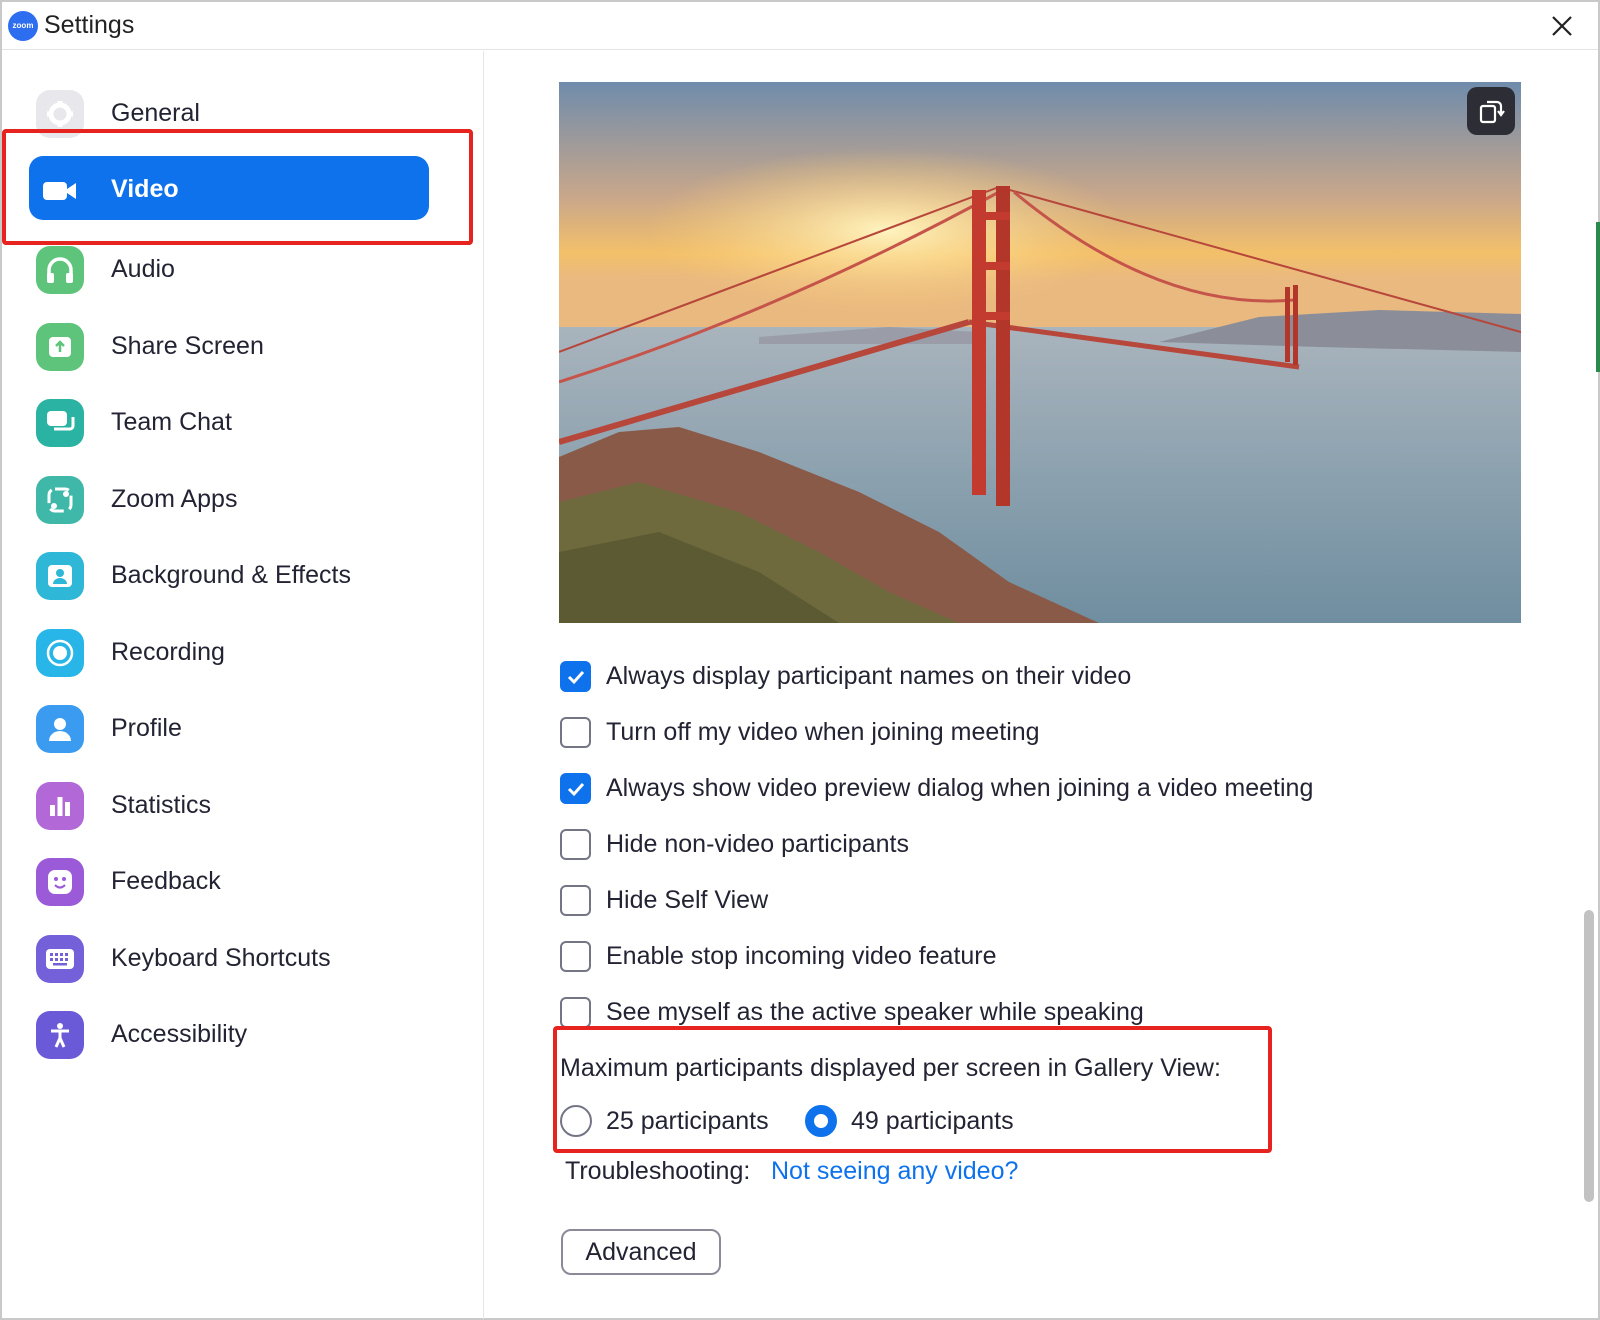 This screenshot has width=1600, height=1320. Describe the element at coordinates (60, 806) in the screenshot. I see `bar-chart-icon` at that location.